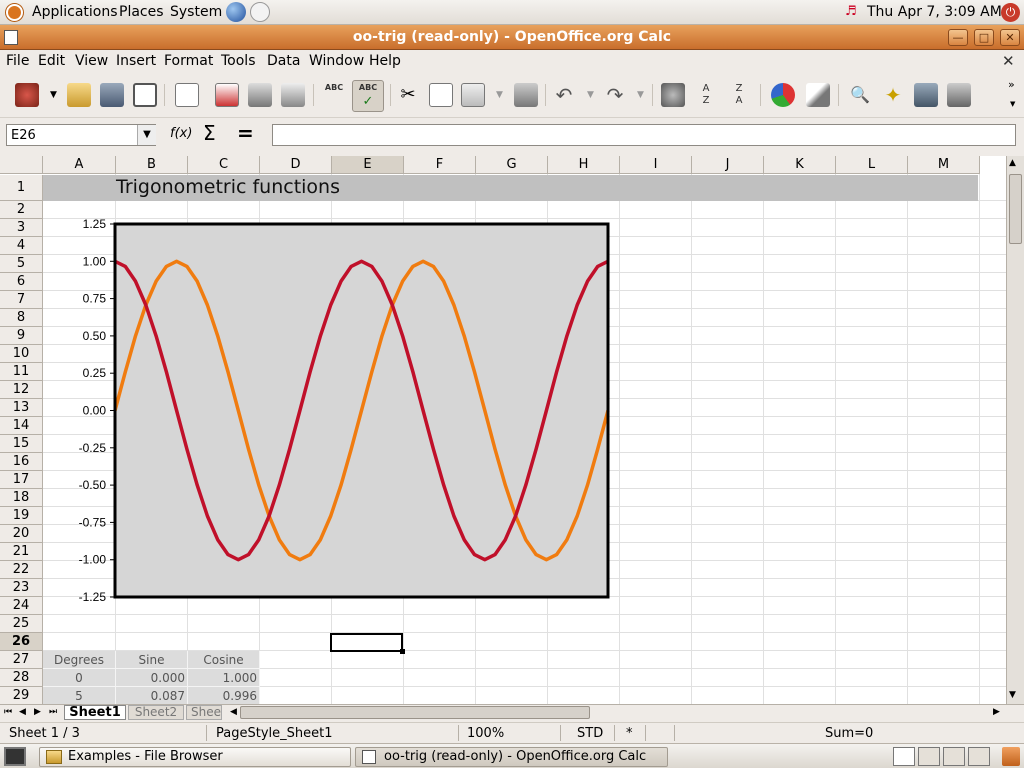 This screenshot has width=1024, height=768. Describe the element at coordinates (195, 757) in the screenshot. I see `taskbar-file-browser: Examples - File Browser` at that location.